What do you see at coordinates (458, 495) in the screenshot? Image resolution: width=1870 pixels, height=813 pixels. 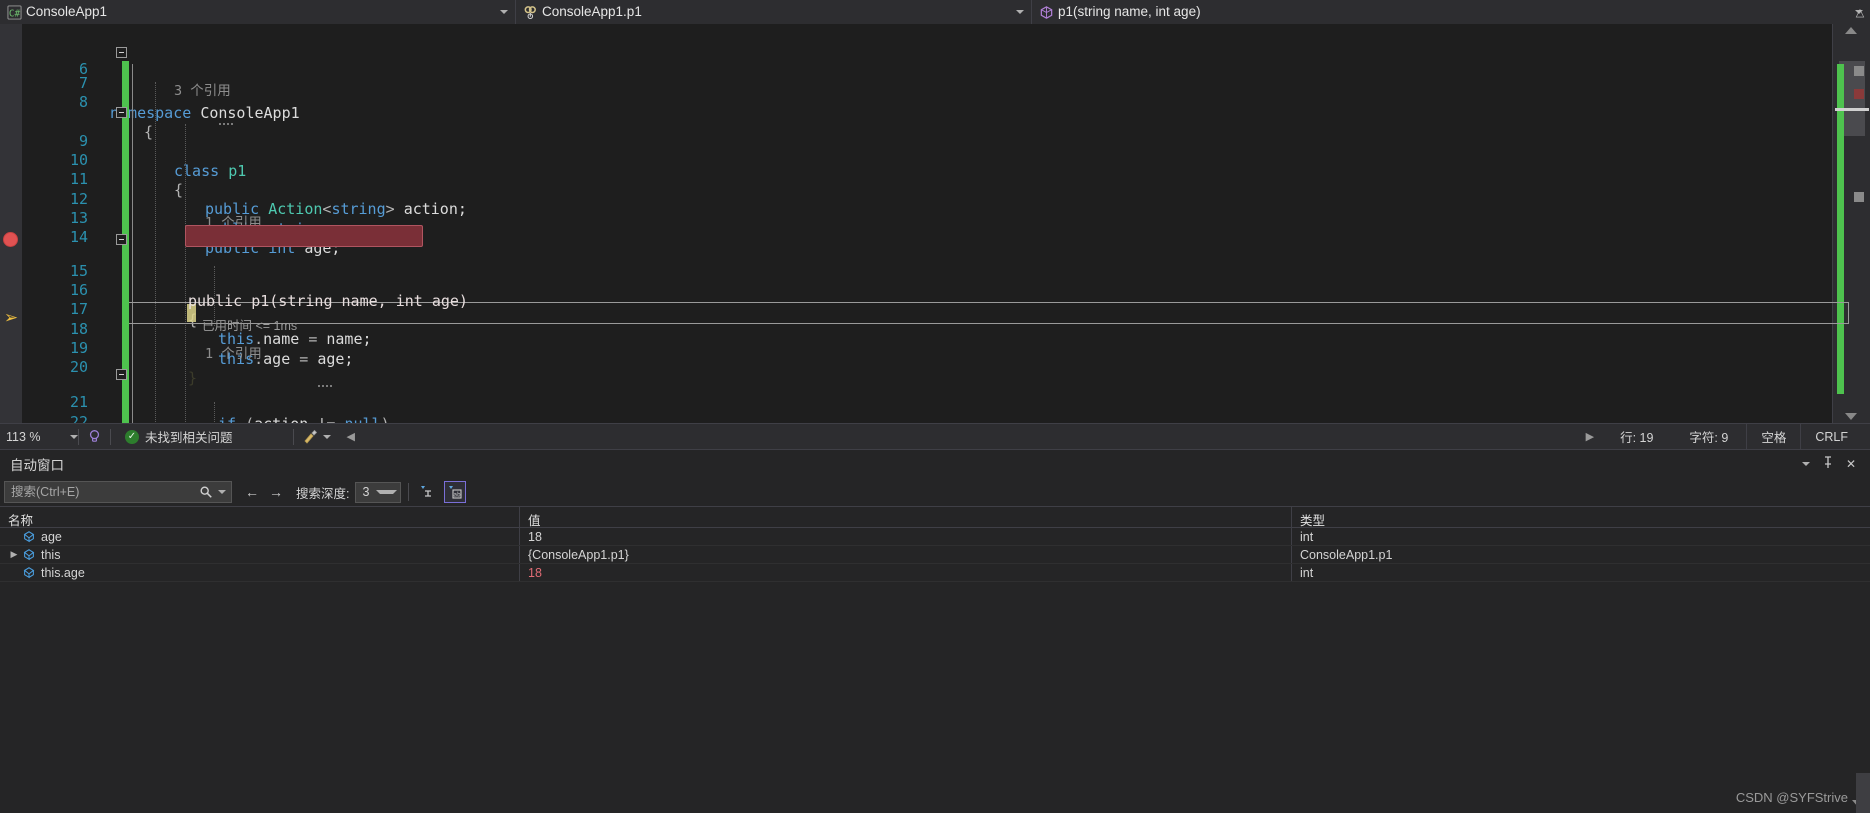 I see `svg-text: ab` at bounding box center [458, 495].